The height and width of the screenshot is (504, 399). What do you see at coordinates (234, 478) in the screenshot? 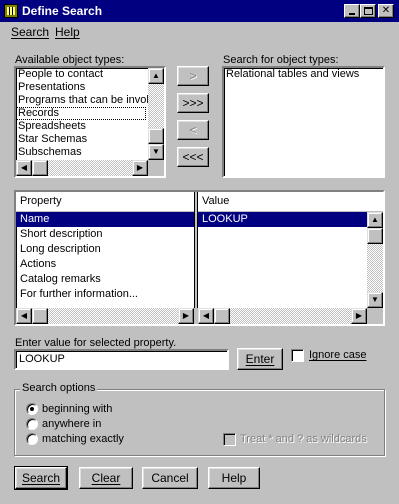
I see `help-button: Help` at bounding box center [234, 478].